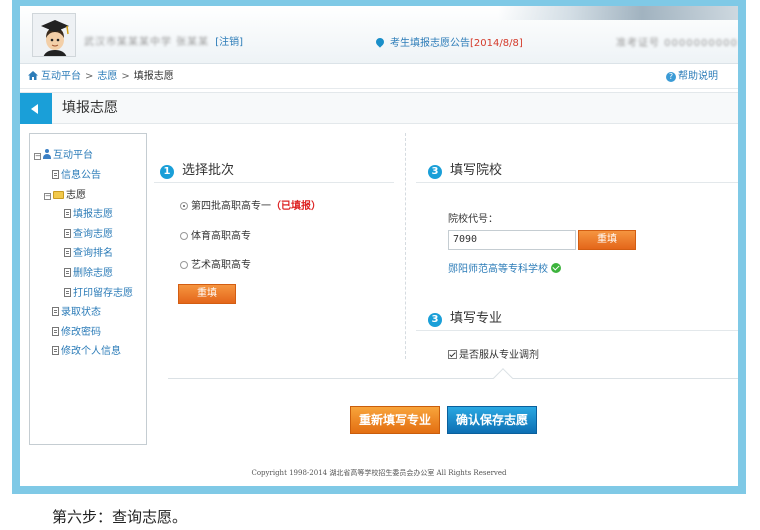  Describe the element at coordinates (473, 219) in the screenshot. I see `school-code-label: 院校代号：` at that location.